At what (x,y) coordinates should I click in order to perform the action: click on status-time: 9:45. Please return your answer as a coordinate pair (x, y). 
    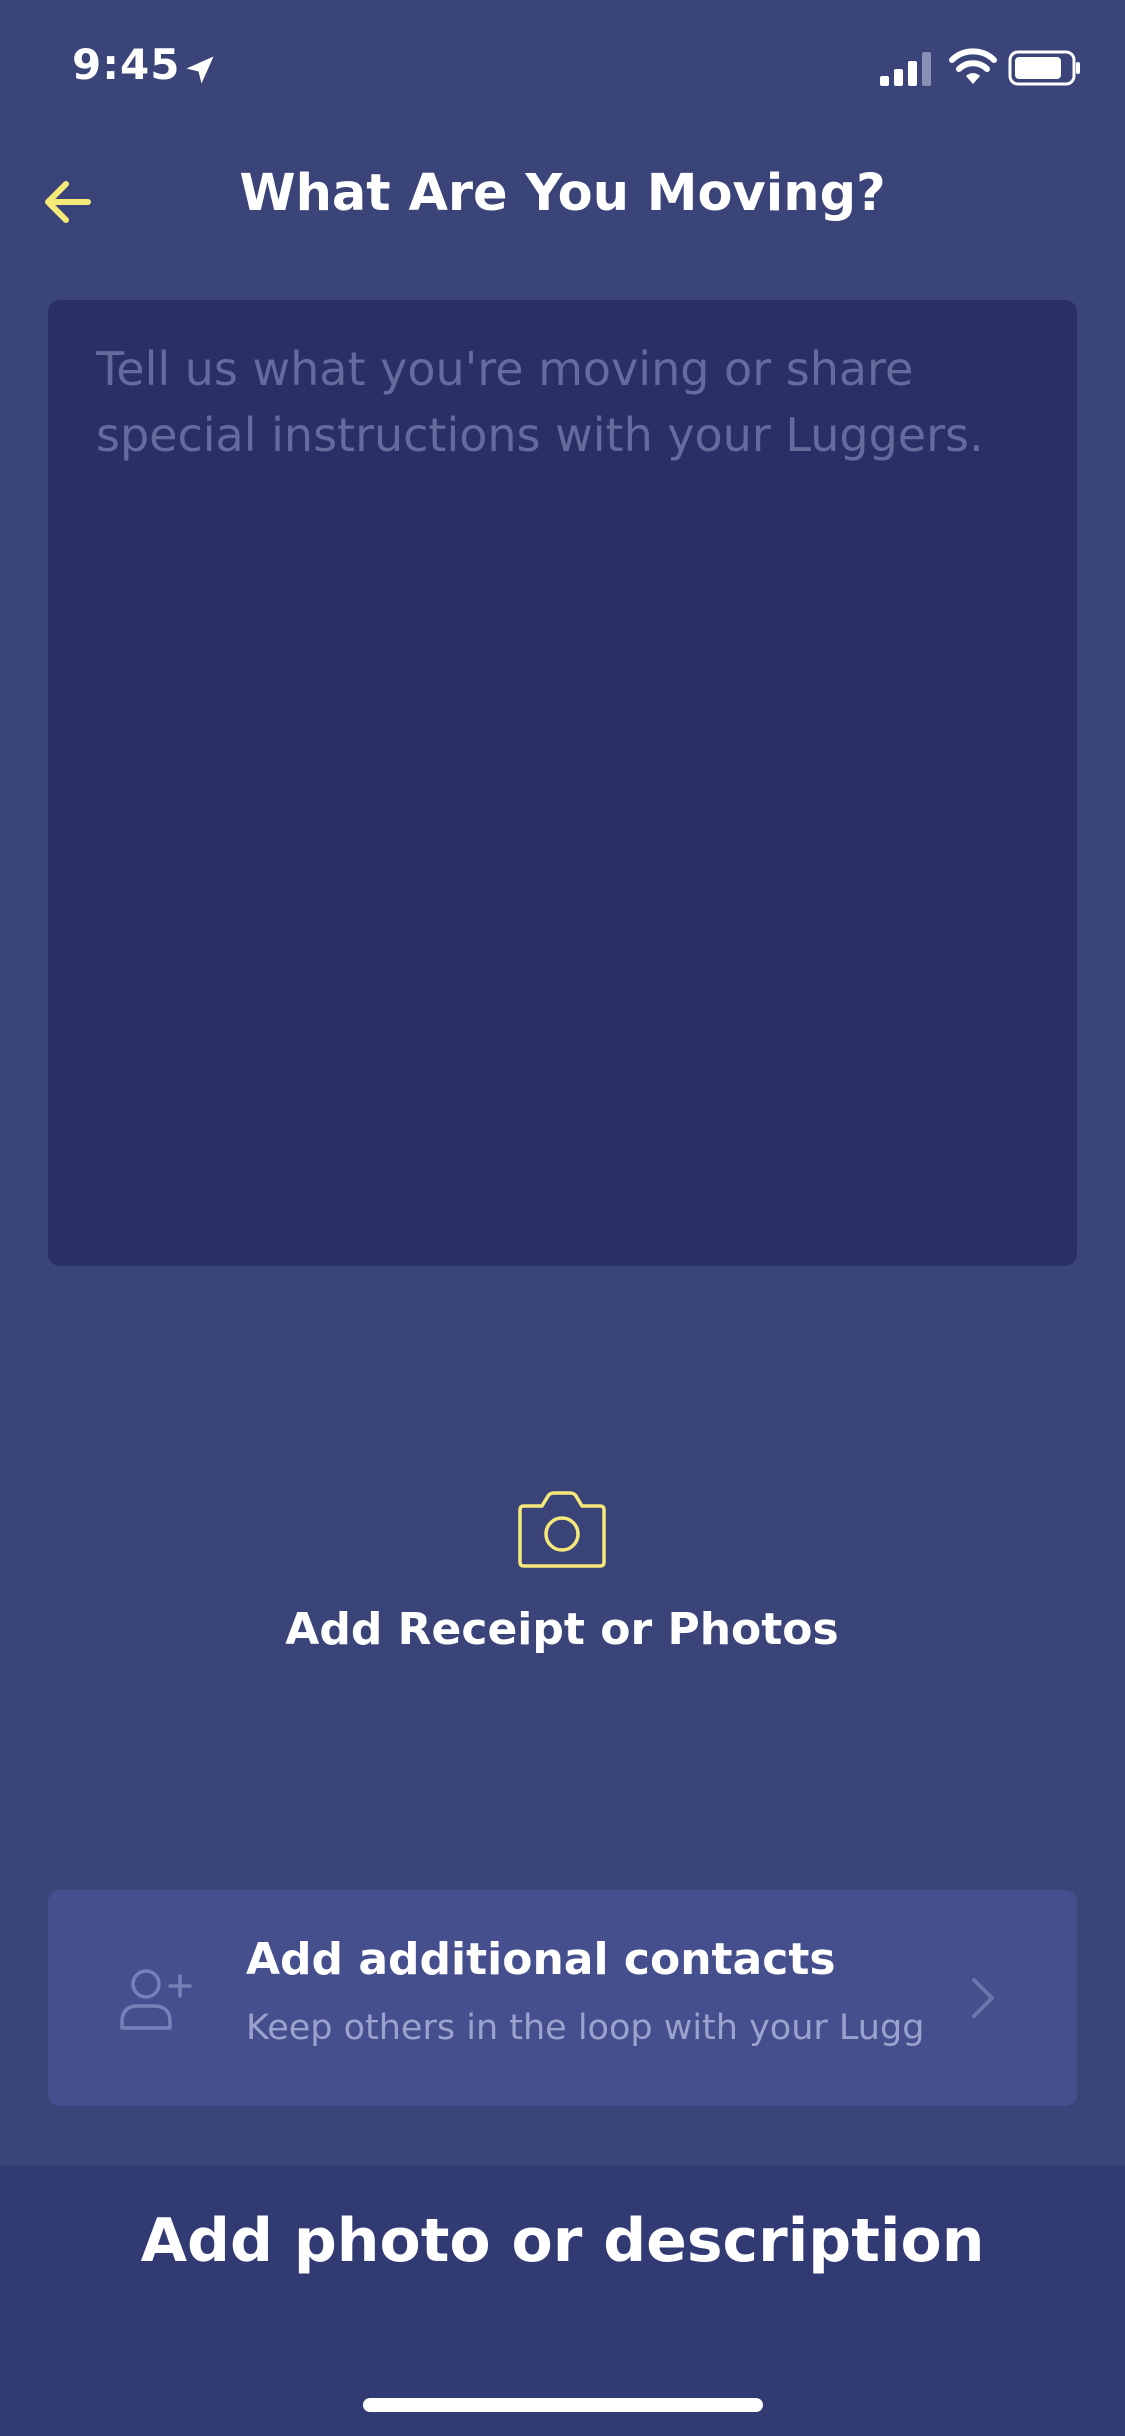
    Looking at the image, I should click on (126, 64).